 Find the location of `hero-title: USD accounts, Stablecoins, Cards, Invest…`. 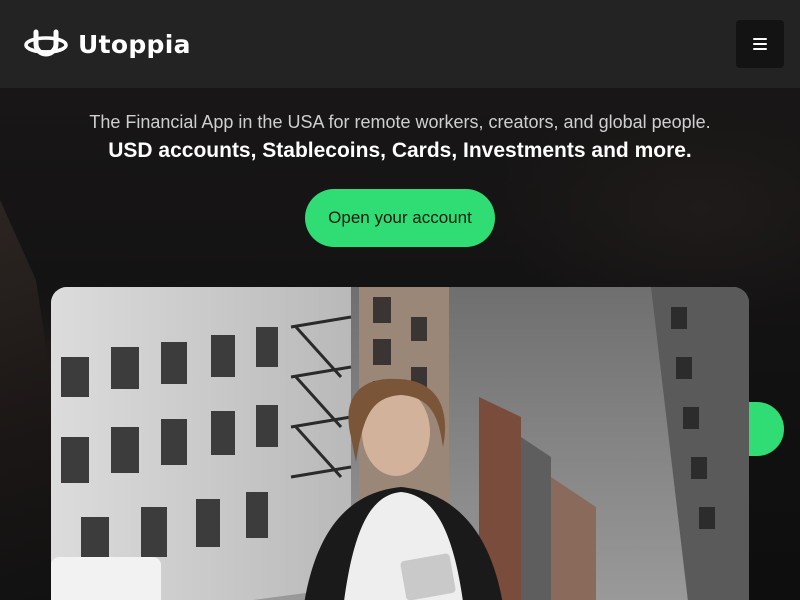

hero-title: USD accounts, Stablecoins, Cards, Invest… is located at coordinates (400, 150).